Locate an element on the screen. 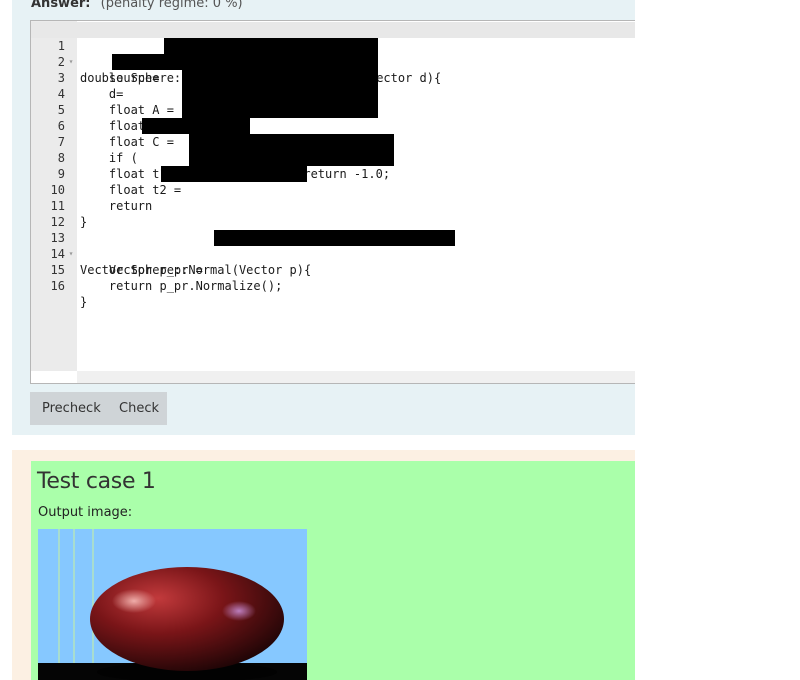 The height and width of the screenshot is (680, 800). answer-label-row: Answer: (penalty regime: 0 %) is located at coordinates (137, 5).